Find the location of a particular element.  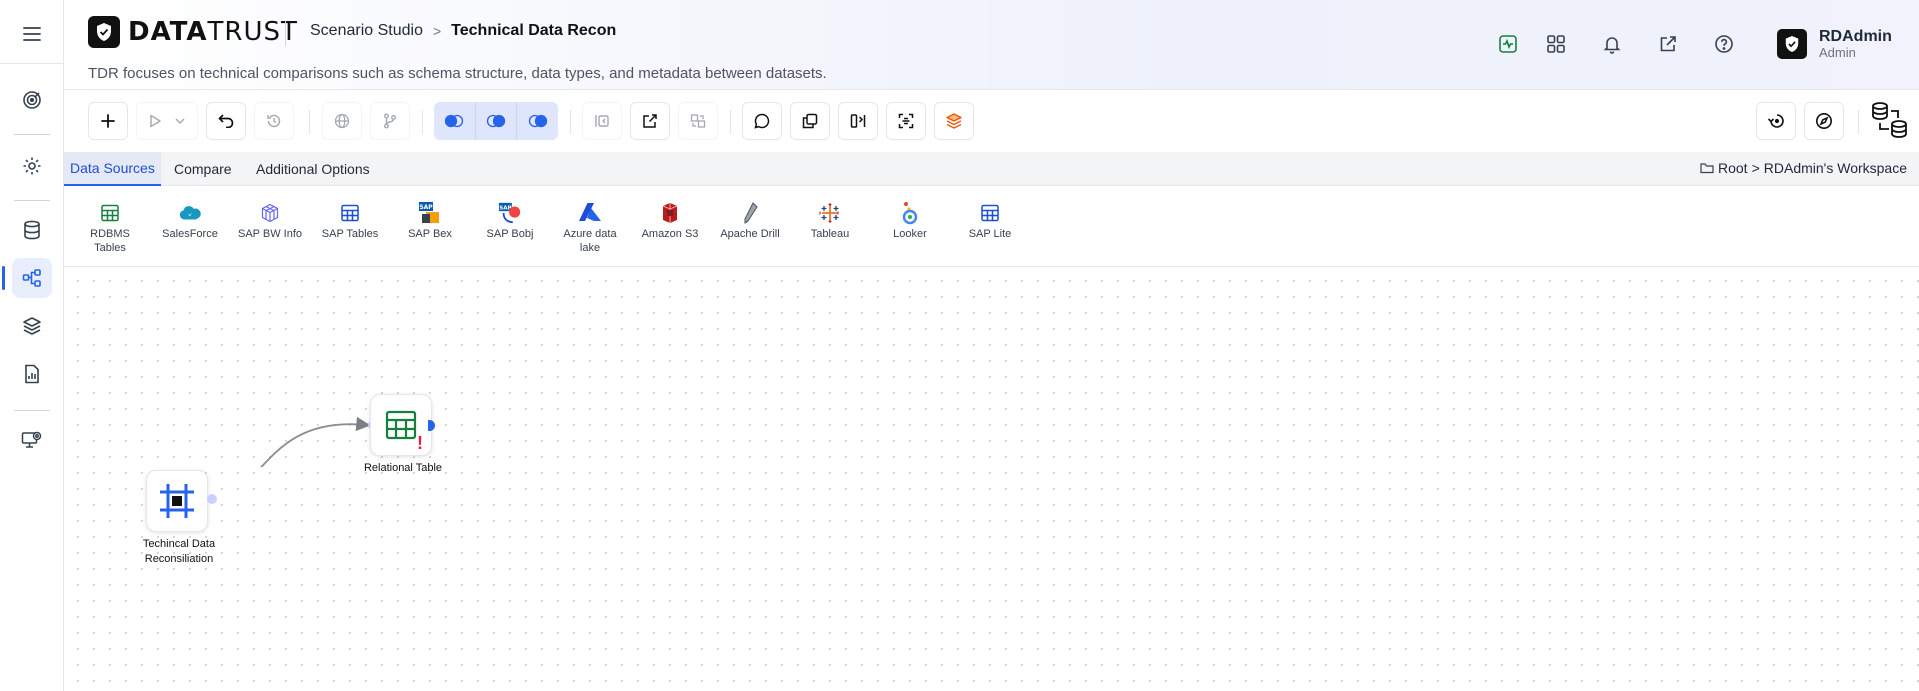

drill-icon is located at coordinates (750, 213).